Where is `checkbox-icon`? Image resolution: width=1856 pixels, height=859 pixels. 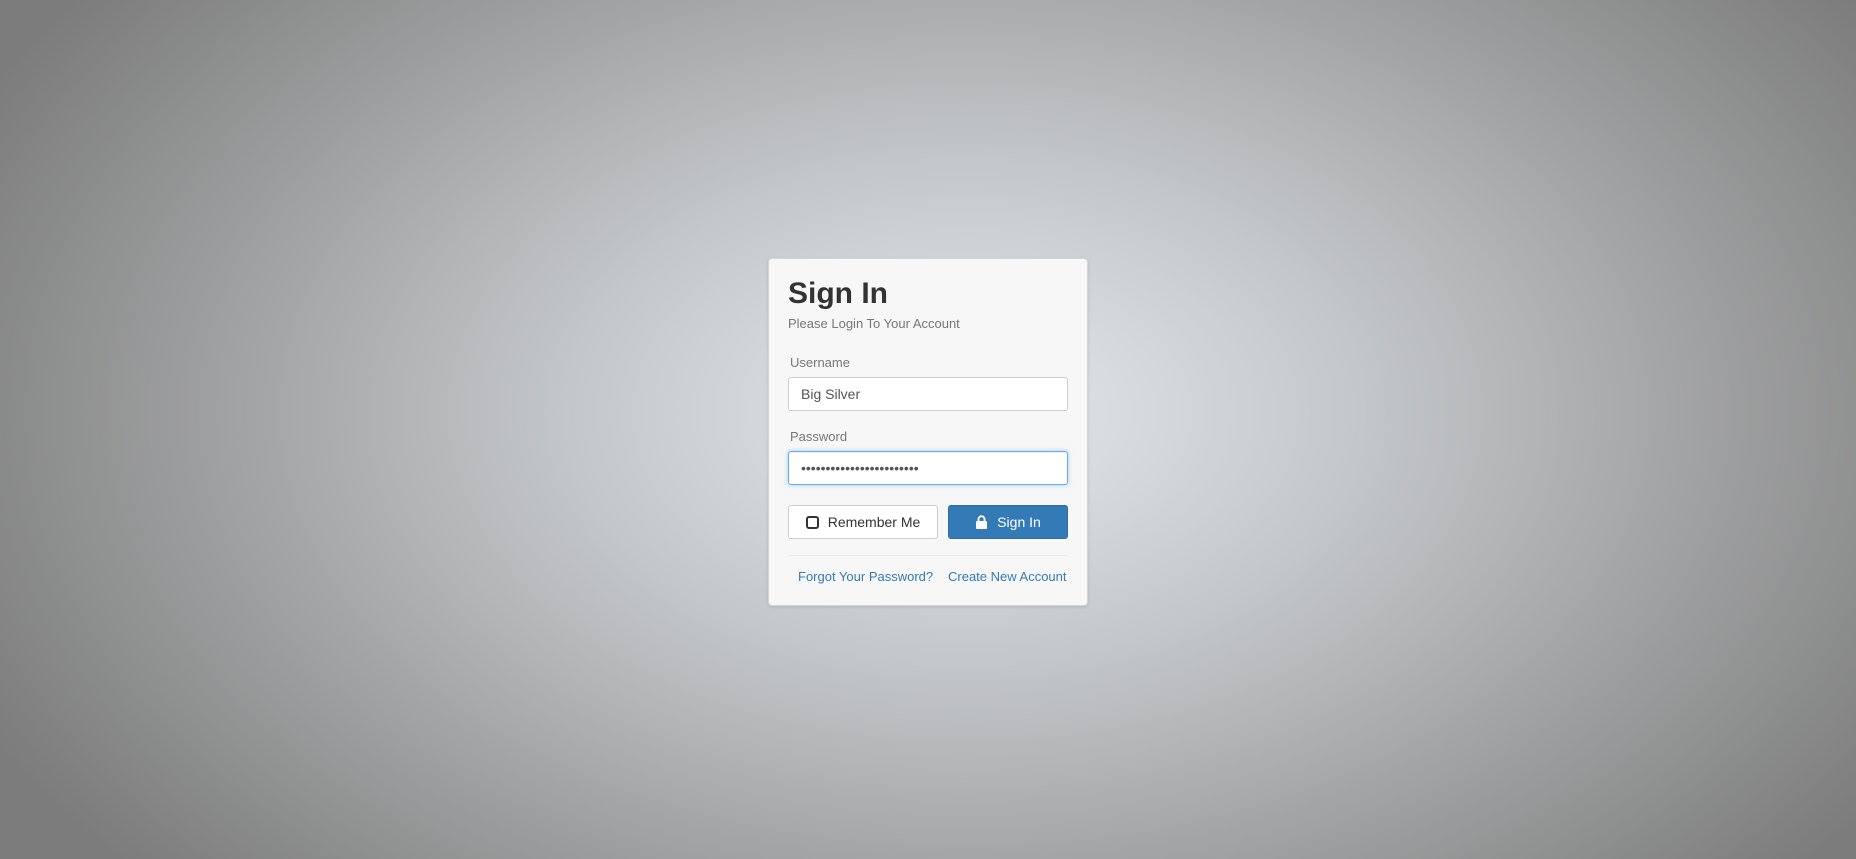
checkbox-icon is located at coordinates (812, 522).